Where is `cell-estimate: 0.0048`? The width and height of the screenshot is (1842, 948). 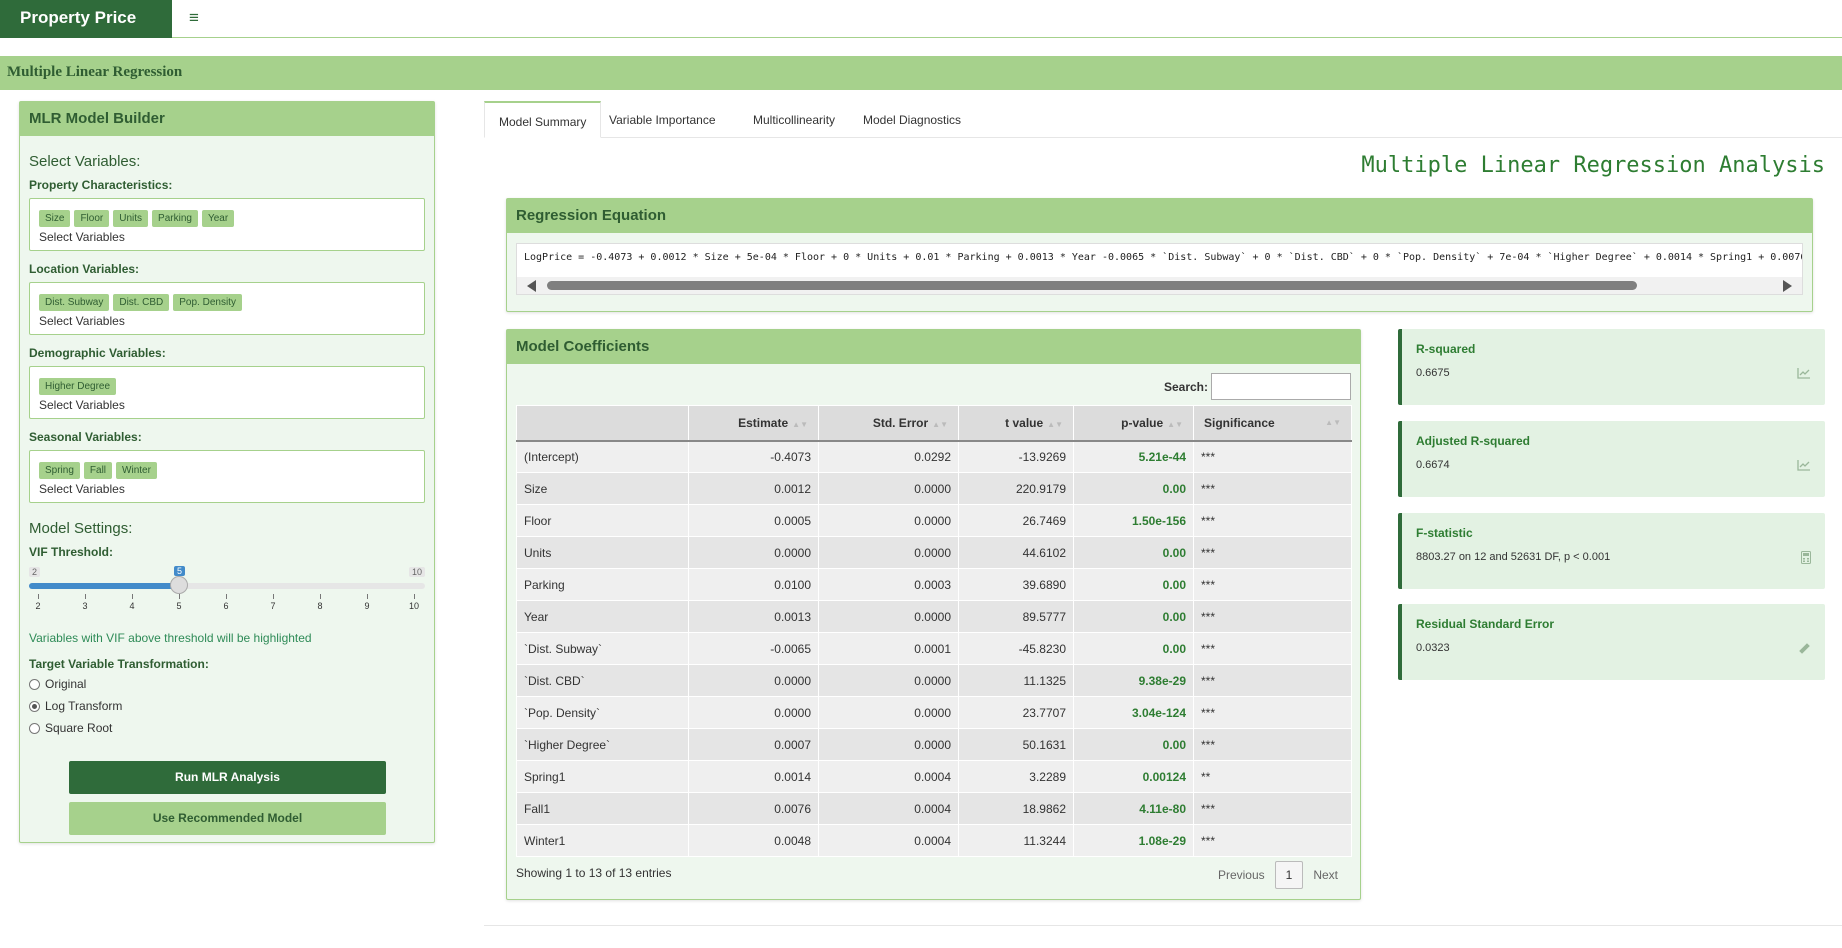 cell-estimate: 0.0048 is located at coordinates (753, 840).